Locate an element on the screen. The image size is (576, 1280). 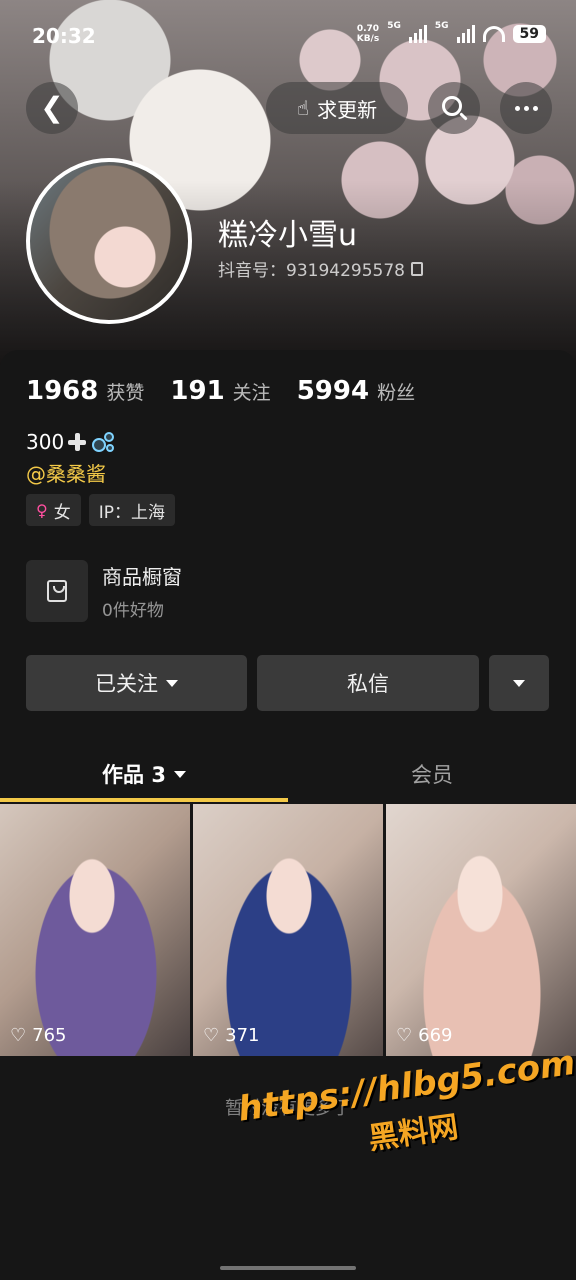
video-like-count: ♡ 371 is located at coordinates (231, 1035).